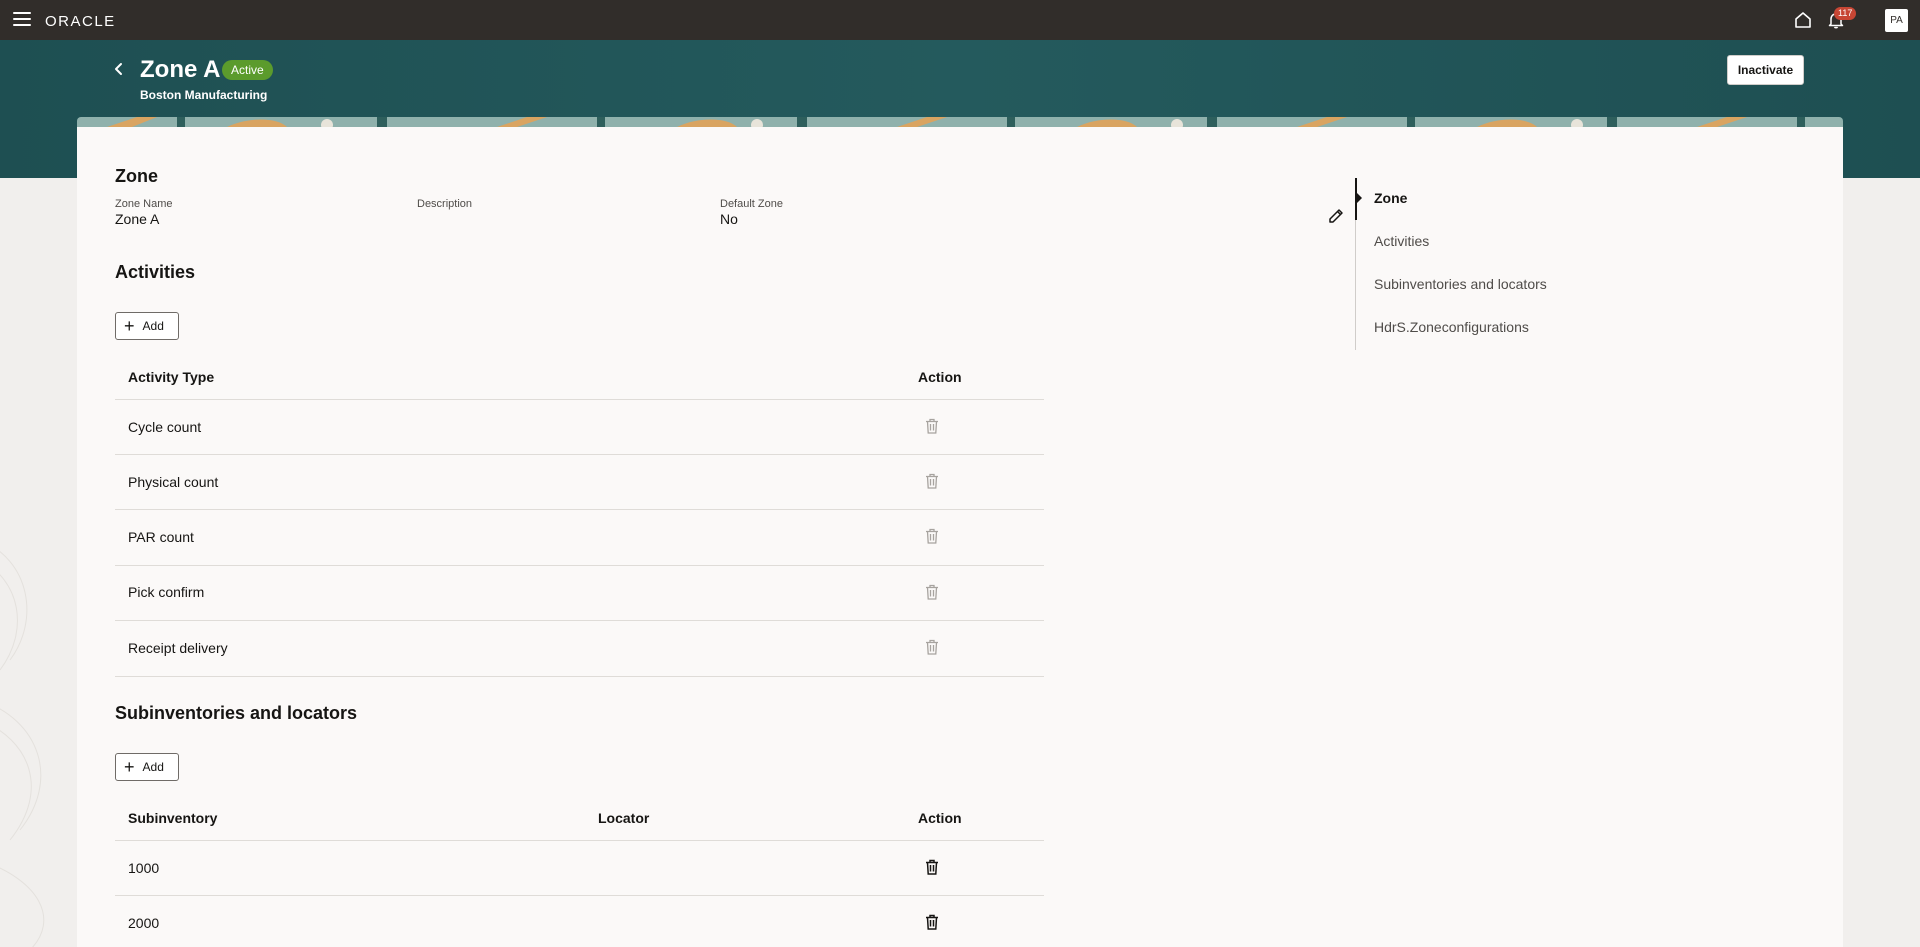 This screenshot has width=1920, height=947. What do you see at coordinates (161, 537) in the screenshot?
I see `activity-row-label: PAR count` at bounding box center [161, 537].